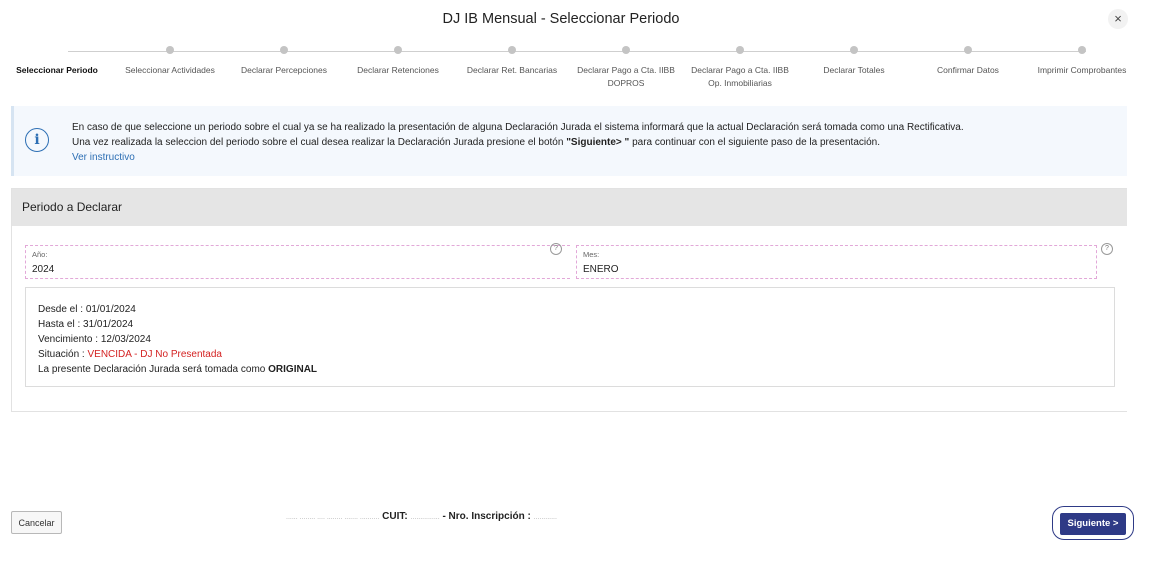 Image resolution: width=1156 pixels, height=563 pixels. Describe the element at coordinates (968, 70) in the screenshot. I see `step-label: Confirmar Datos` at that location.